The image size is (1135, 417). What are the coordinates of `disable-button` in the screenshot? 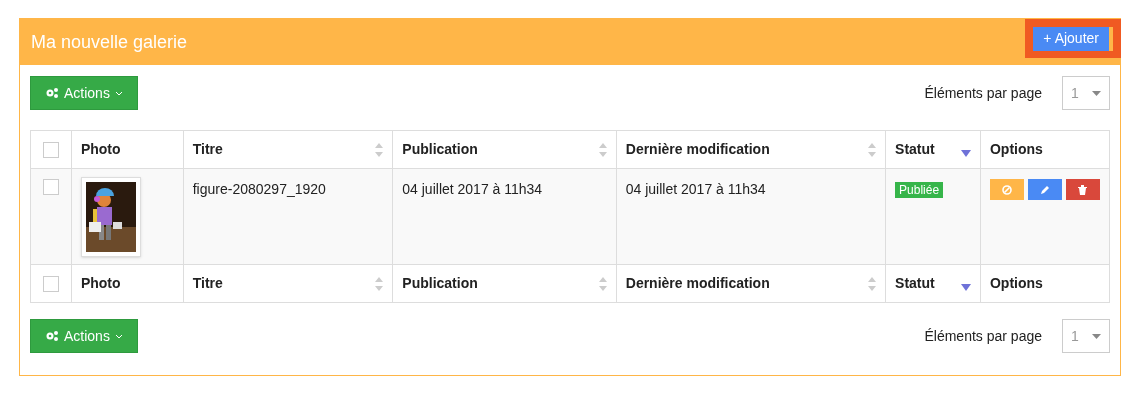 It's located at (1006, 189).